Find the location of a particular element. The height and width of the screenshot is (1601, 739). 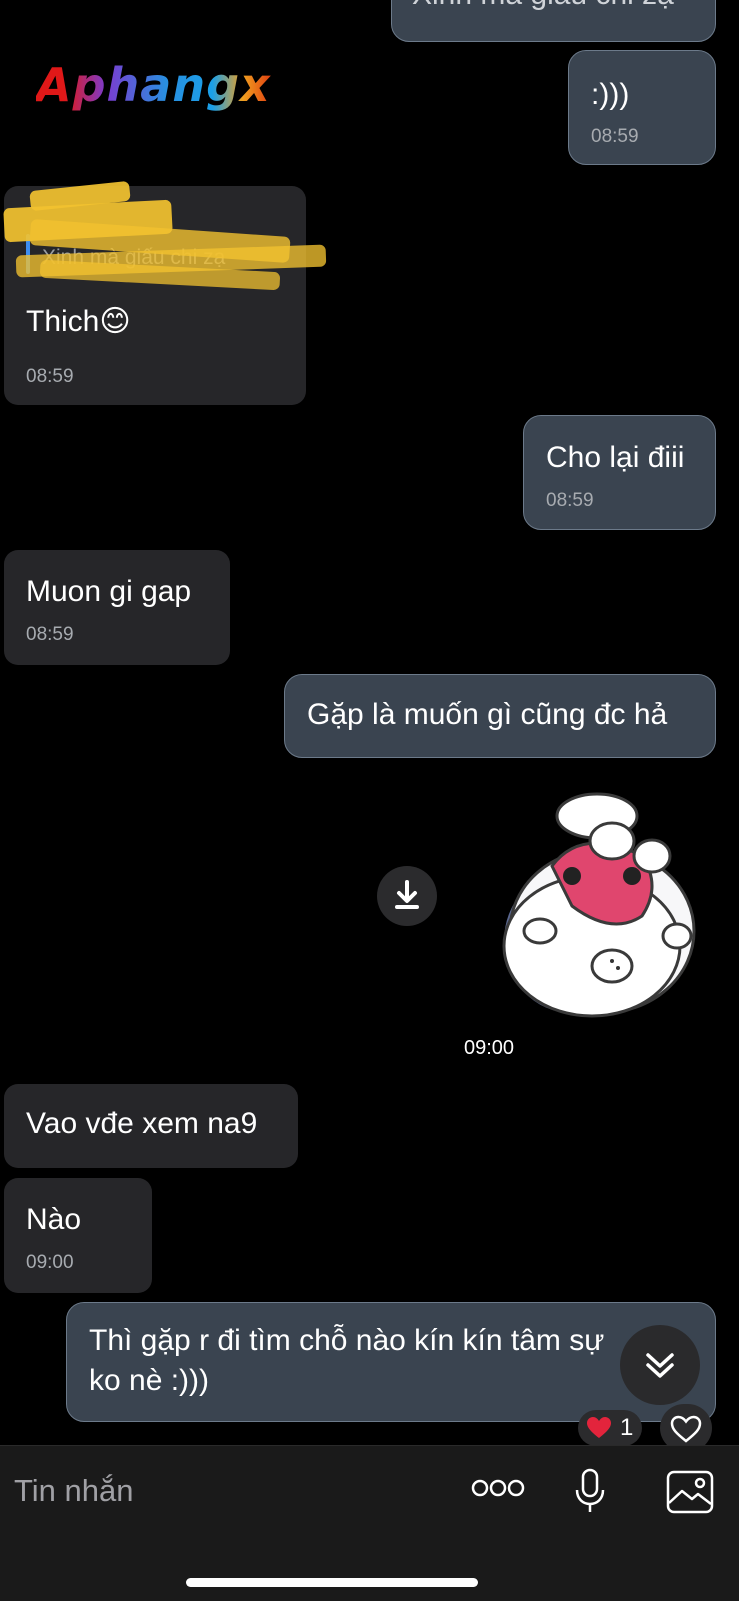

message-bubble-outgoing: Cho lại điii 08:59 is located at coordinates (619, 472).